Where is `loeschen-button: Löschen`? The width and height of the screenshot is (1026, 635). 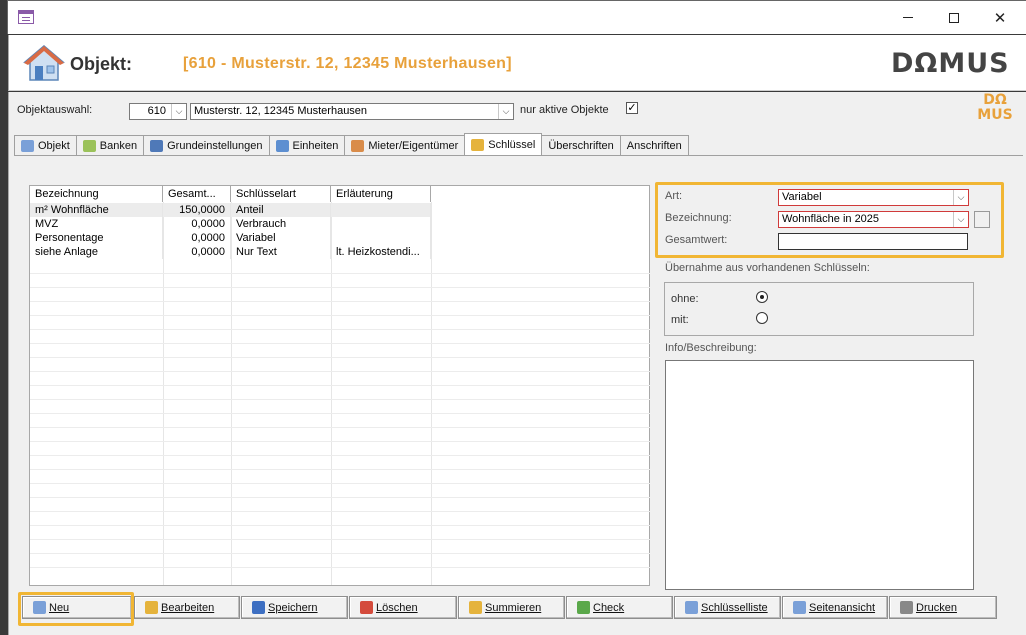 loeschen-button: Löschen is located at coordinates (403, 607).